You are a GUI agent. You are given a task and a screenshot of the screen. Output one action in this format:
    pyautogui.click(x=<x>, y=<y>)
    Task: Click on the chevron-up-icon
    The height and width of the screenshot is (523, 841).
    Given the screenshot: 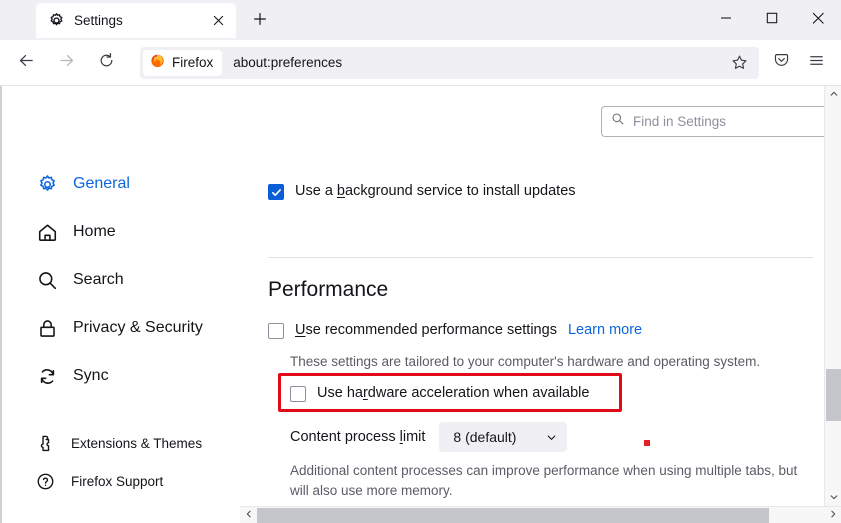 What is the action you would take?
    pyautogui.click(x=834, y=95)
    